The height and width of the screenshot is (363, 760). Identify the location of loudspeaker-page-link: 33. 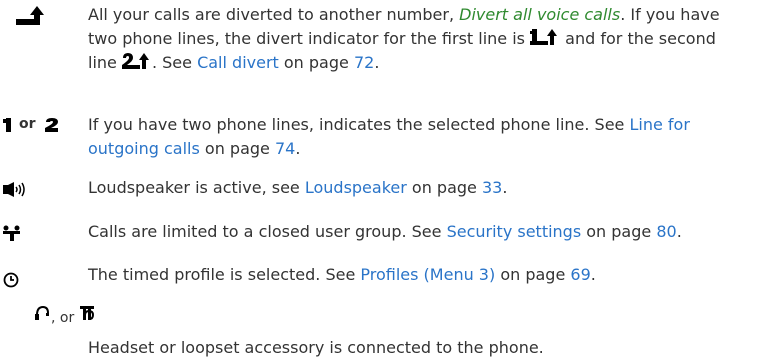
(492, 187).